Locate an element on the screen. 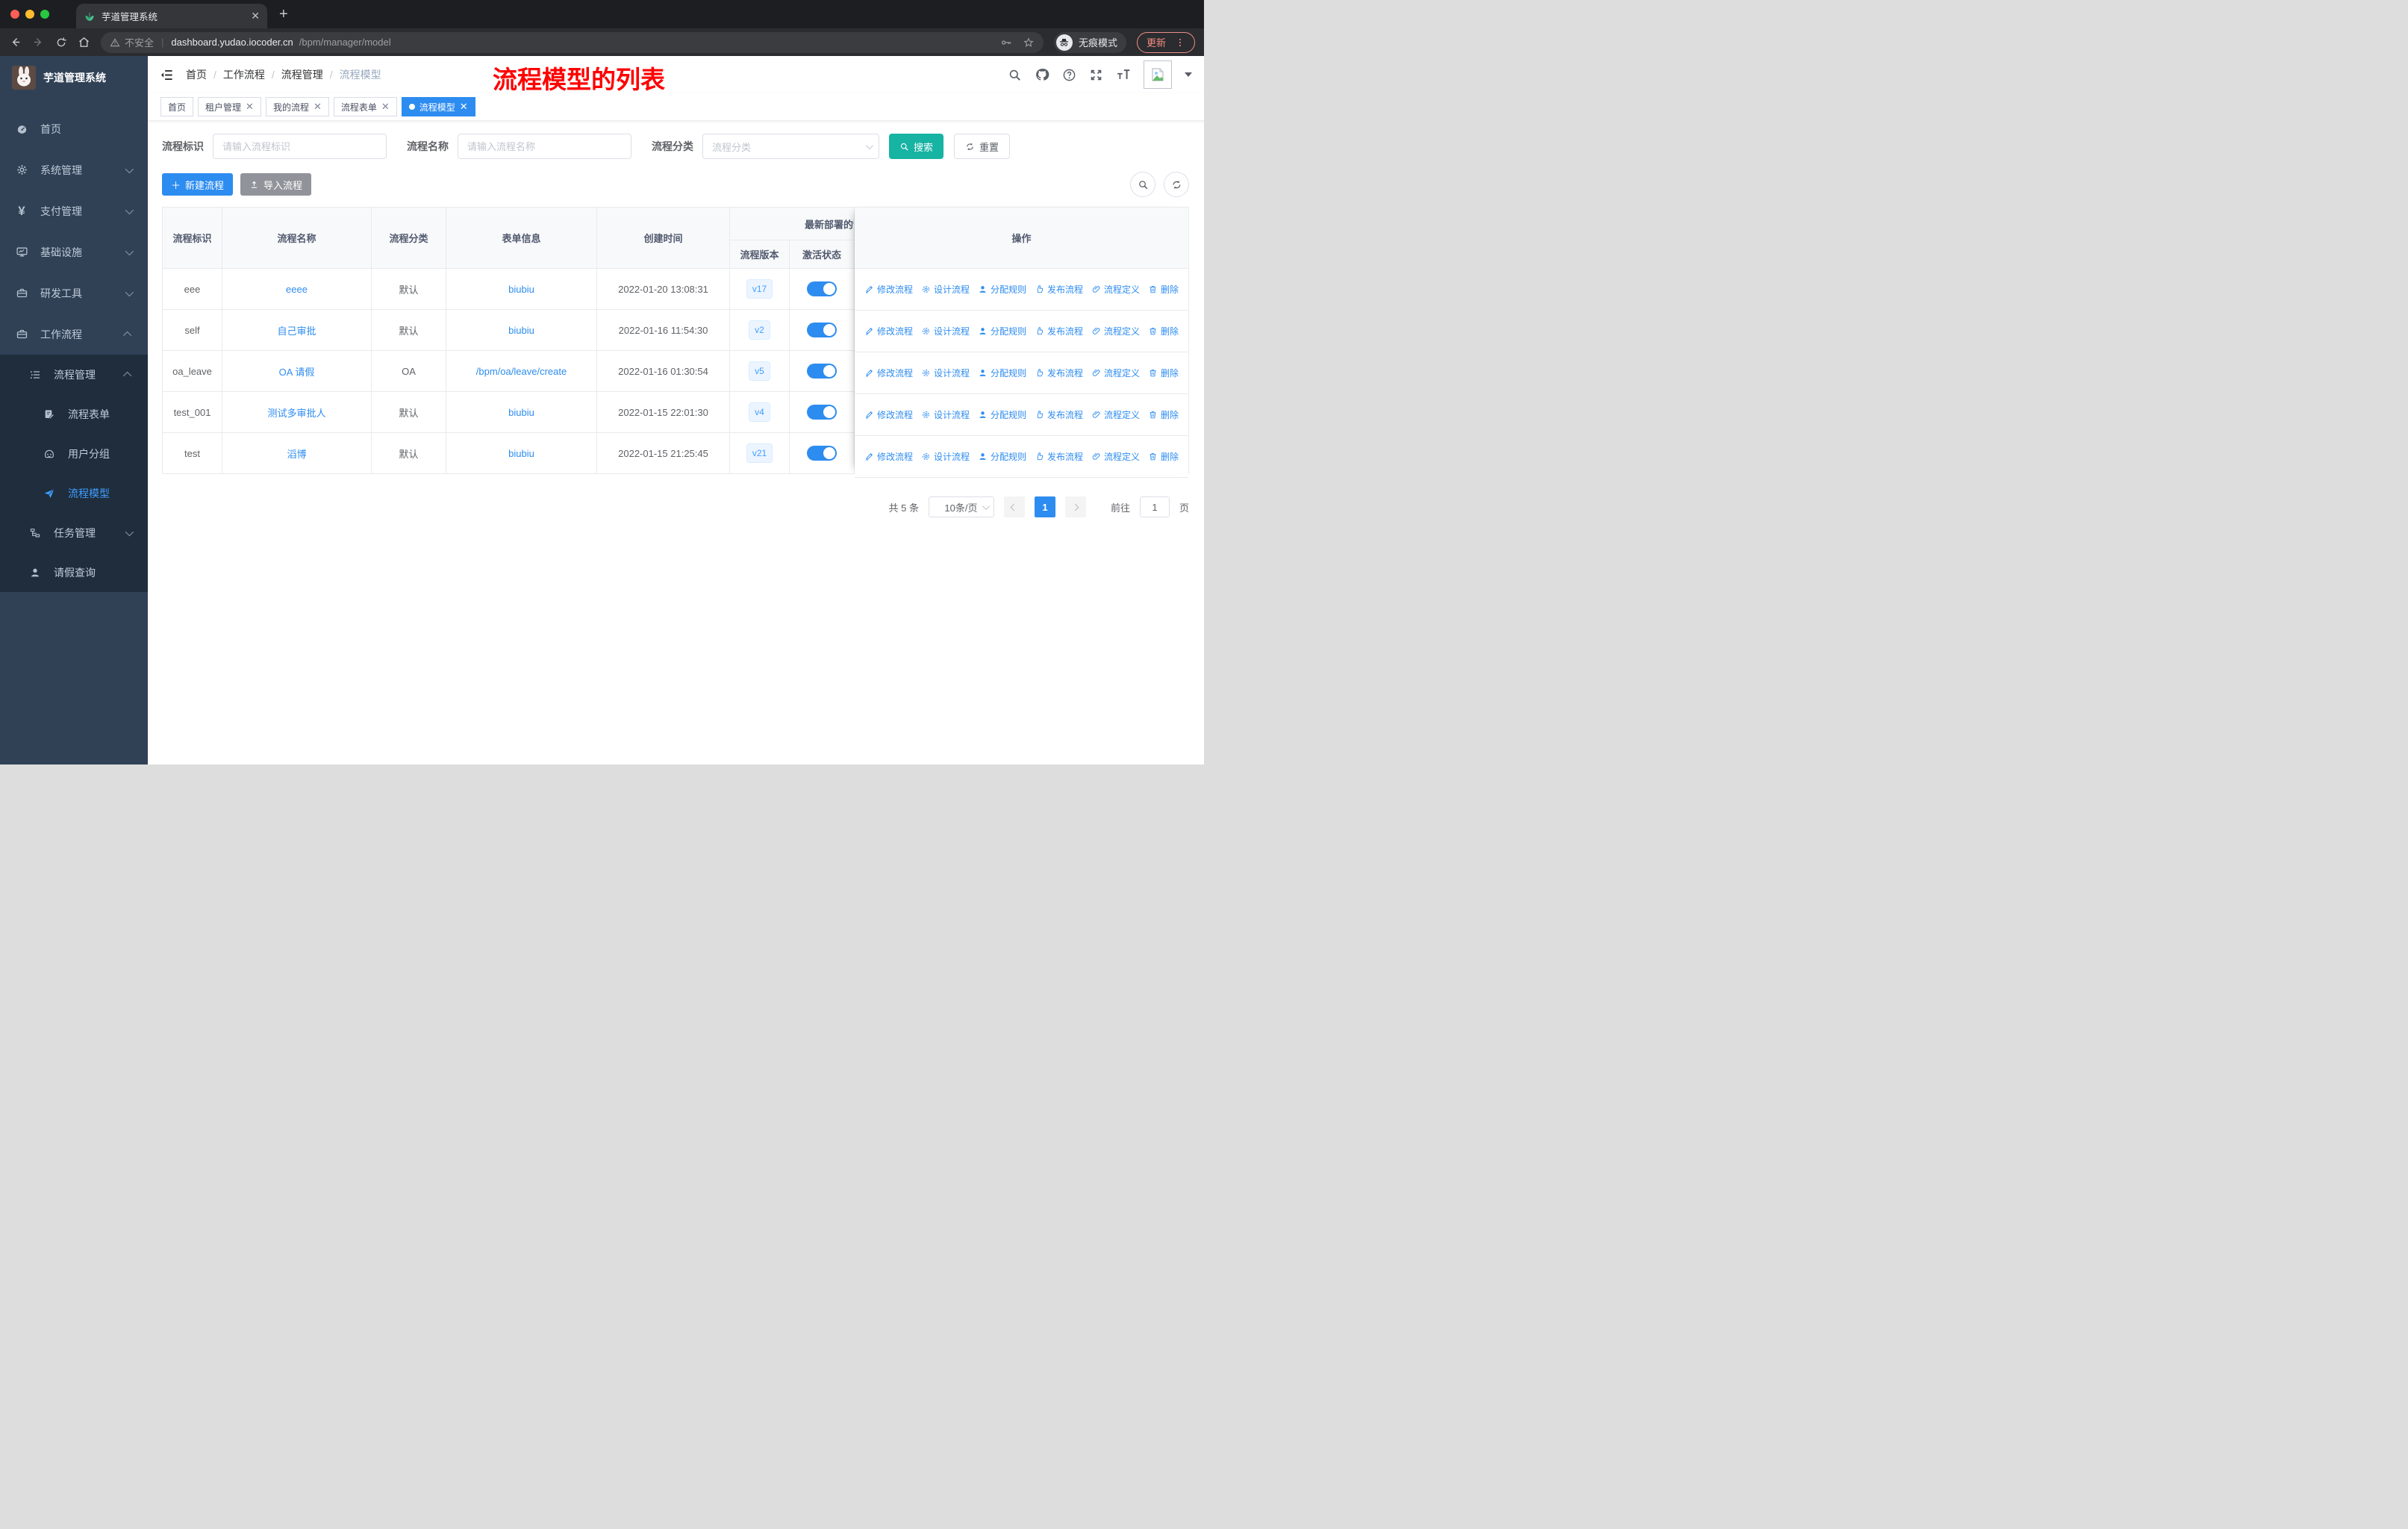 The height and width of the screenshot is (1529, 2408). sidebar-logo: 芋道管理系统 is located at coordinates (74, 78).